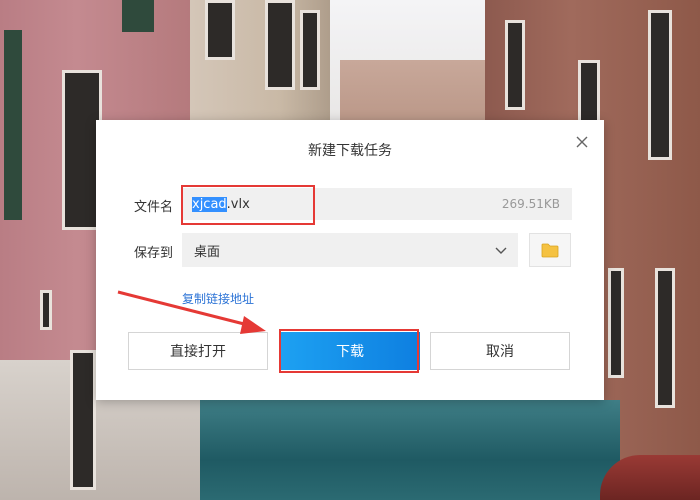 The image size is (700, 500). Describe the element at coordinates (198, 351) in the screenshot. I see `open-directly-button: 直接打开` at that location.